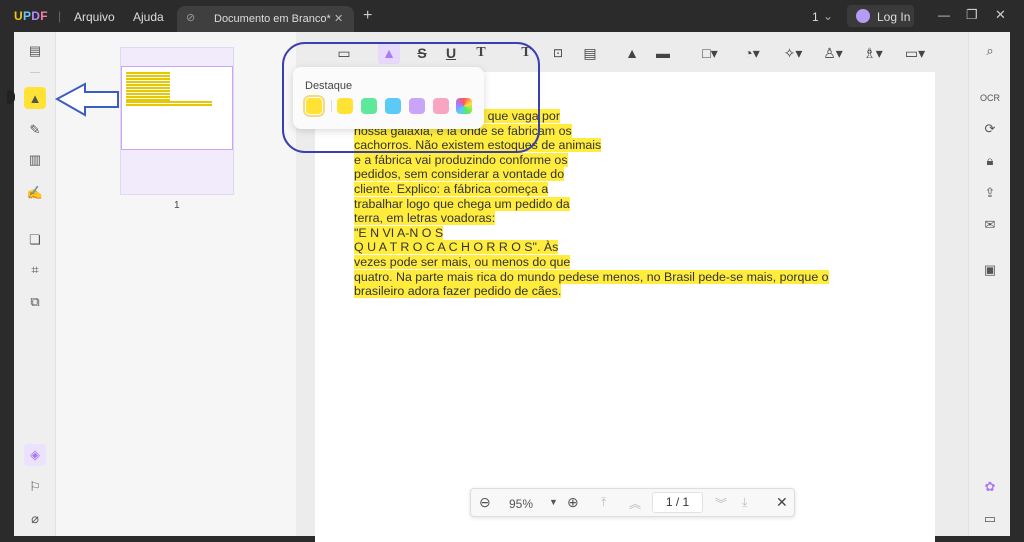  I want to click on annotation-overlay, so click(297, 97).